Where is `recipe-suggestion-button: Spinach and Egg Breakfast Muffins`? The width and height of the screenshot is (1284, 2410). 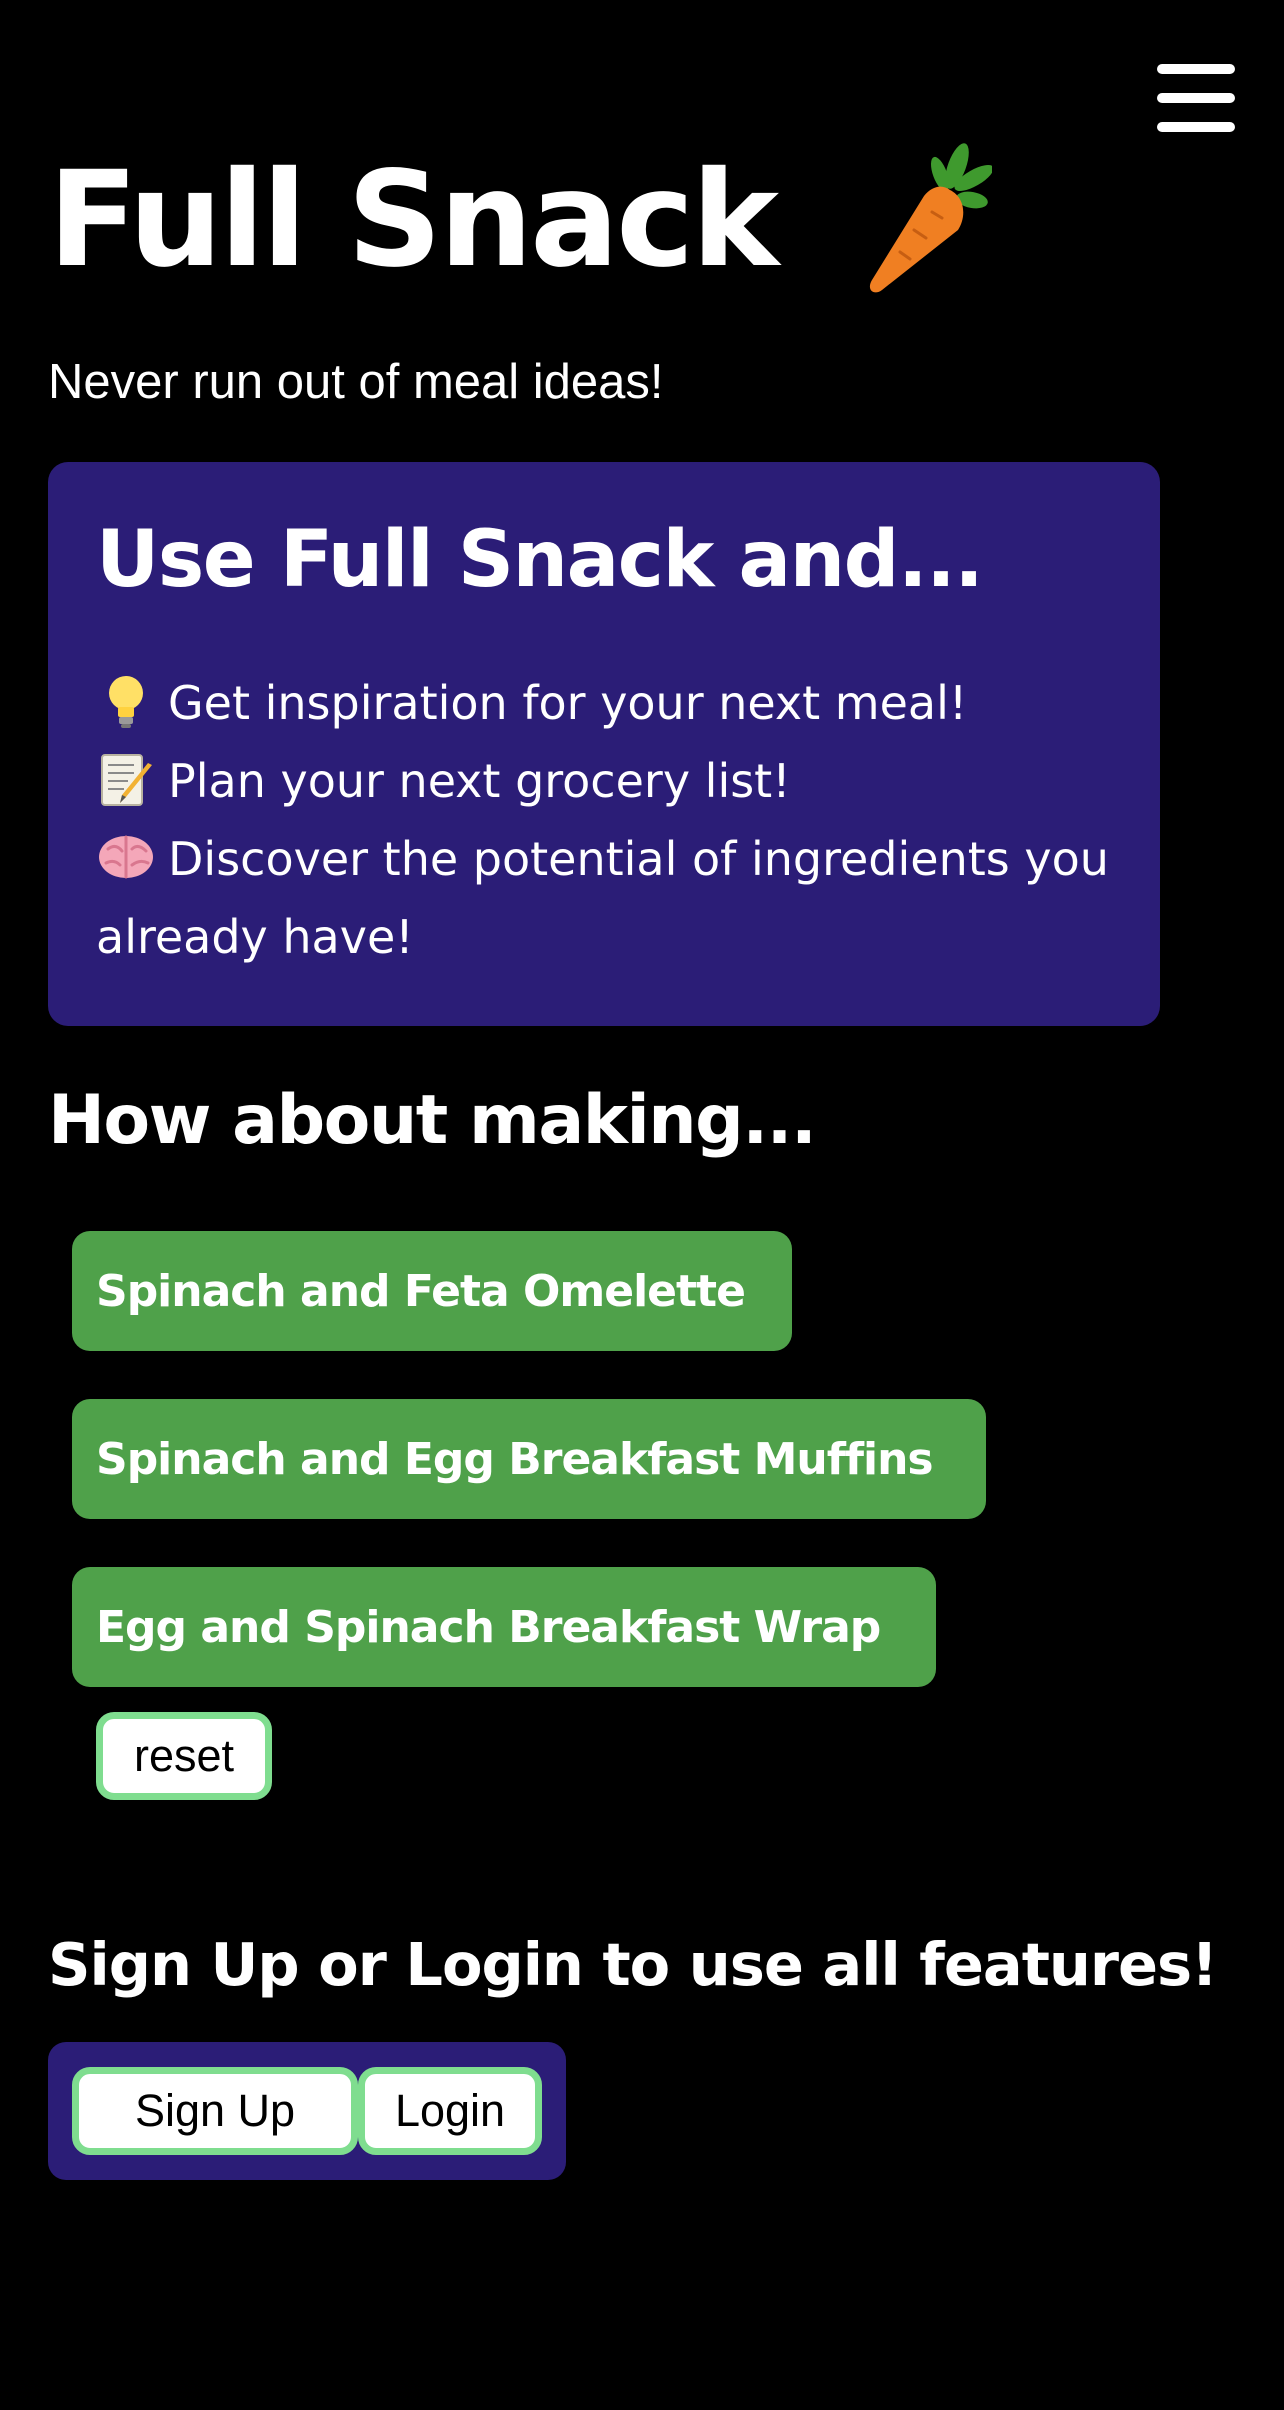 recipe-suggestion-button: Spinach and Egg Breakfast Muffins is located at coordinates (529, 1459).